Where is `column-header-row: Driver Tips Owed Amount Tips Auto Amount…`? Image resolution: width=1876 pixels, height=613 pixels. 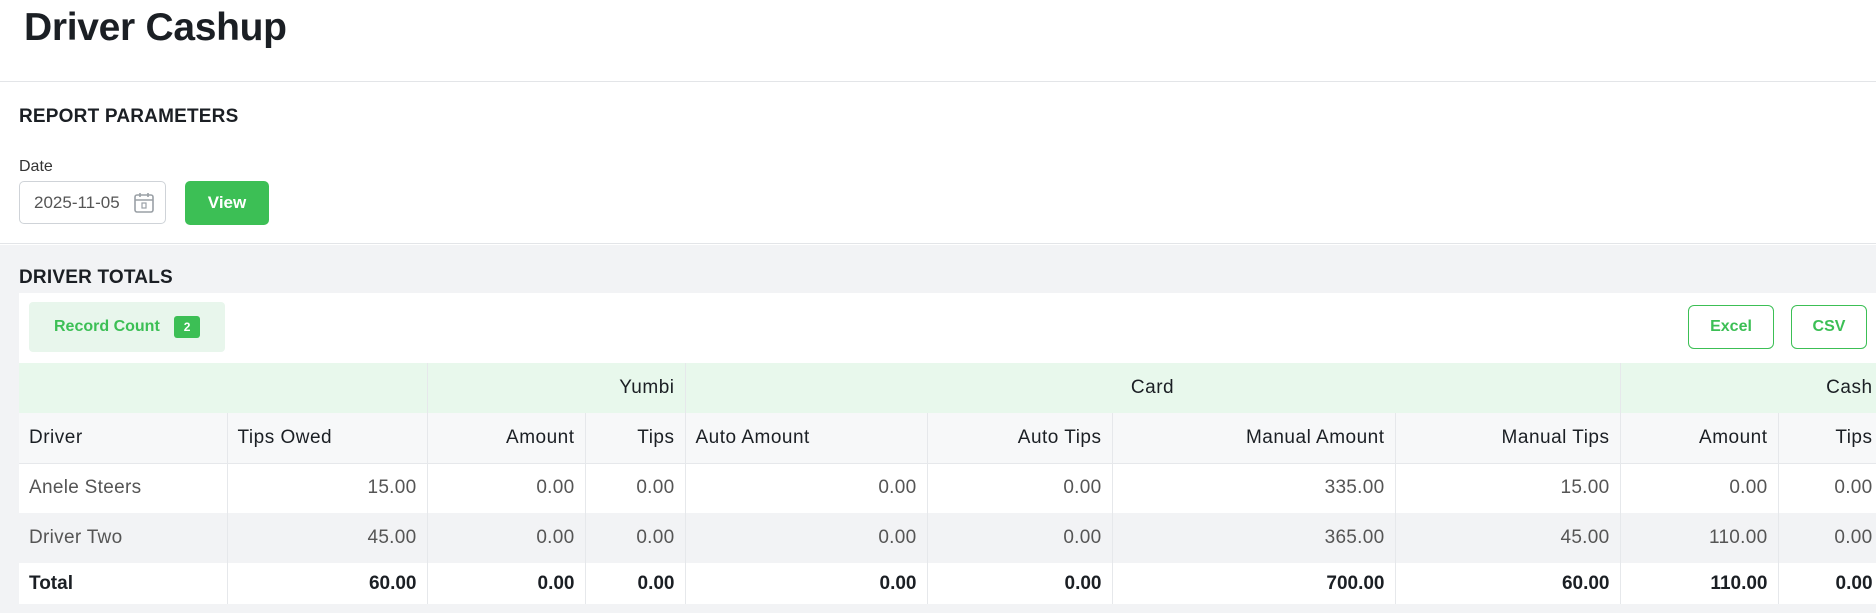 column-header-row: Driver Tips Owed Amount Tips Auto Amount… is located at coordinates (947, 438).